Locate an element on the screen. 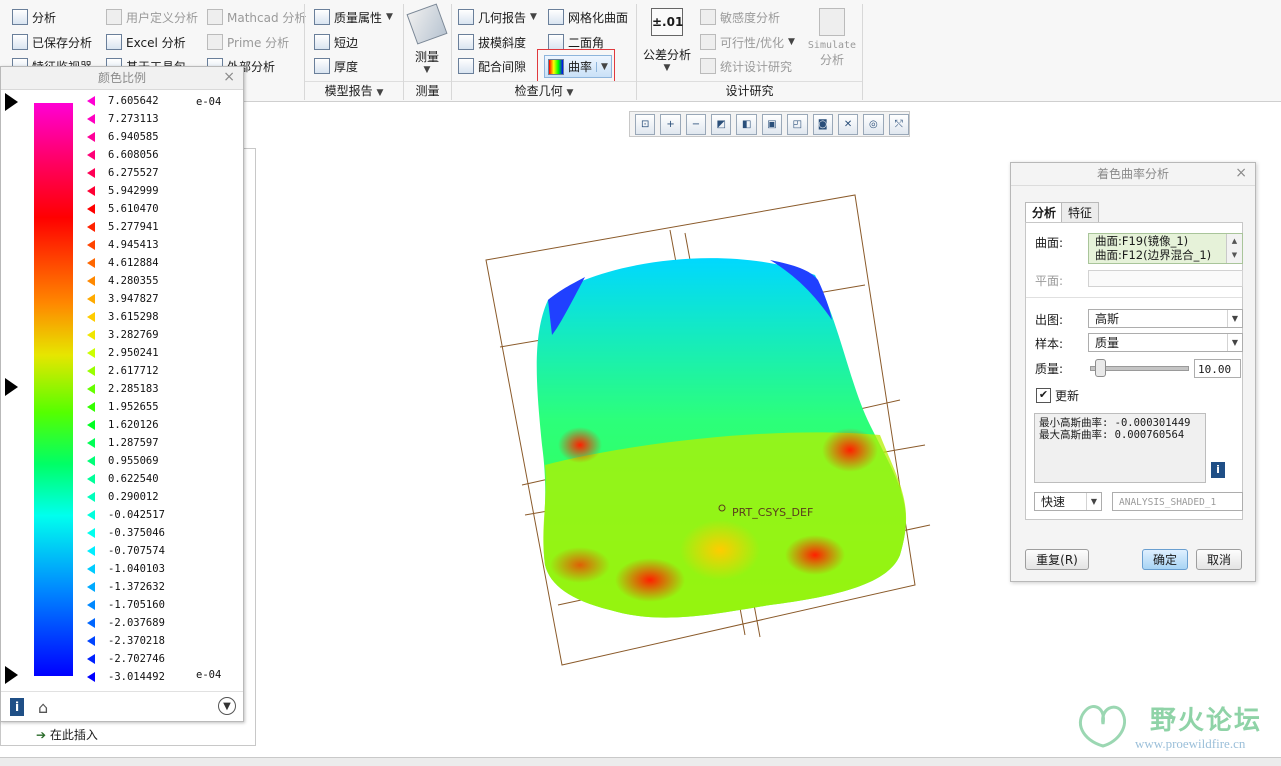 The image size is (1281, 766). ruler-icon is located at coordinates (427, 24).